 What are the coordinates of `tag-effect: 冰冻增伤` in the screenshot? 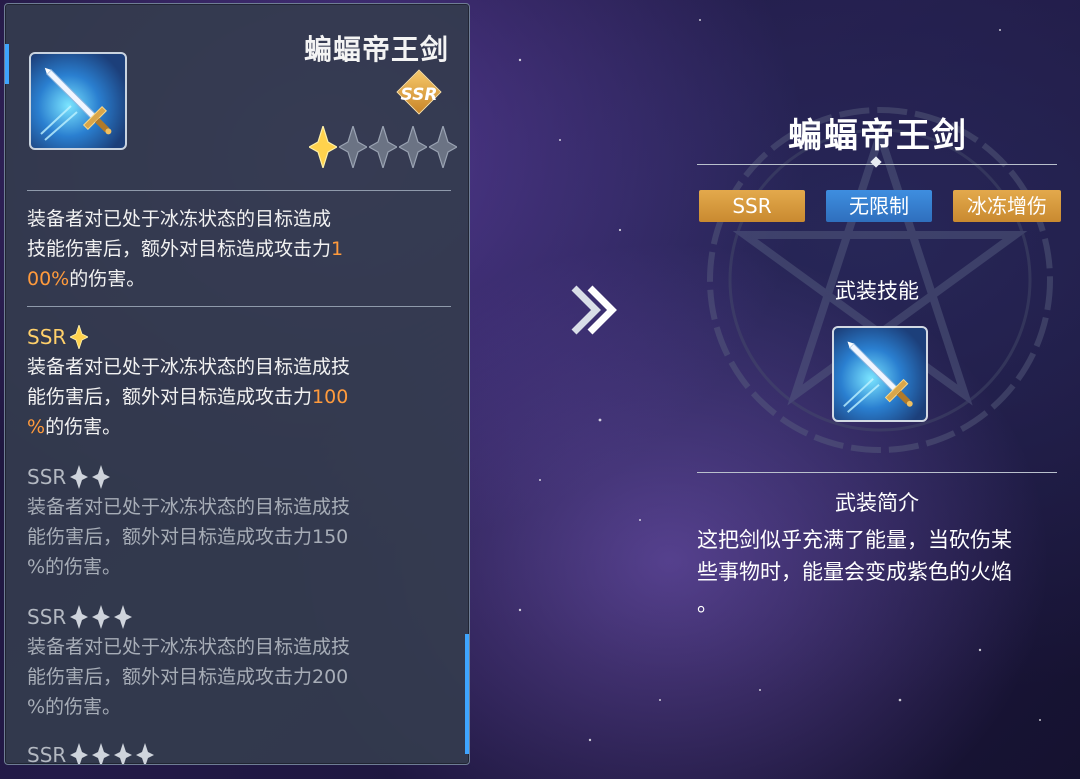 It's located at (1007, 206).